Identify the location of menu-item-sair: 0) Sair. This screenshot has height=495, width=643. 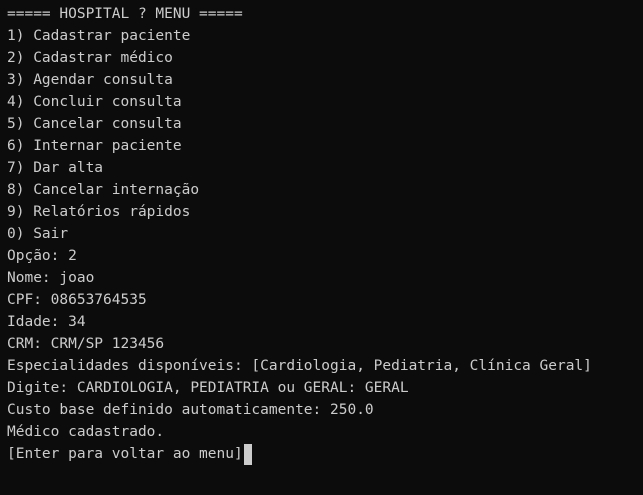
(38, 234).